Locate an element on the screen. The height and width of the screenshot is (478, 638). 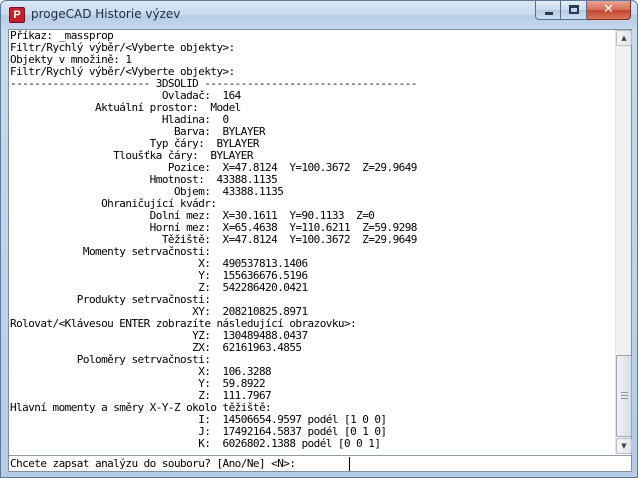
scroll-down-button: ▼ is located at coordinates (624, 446).